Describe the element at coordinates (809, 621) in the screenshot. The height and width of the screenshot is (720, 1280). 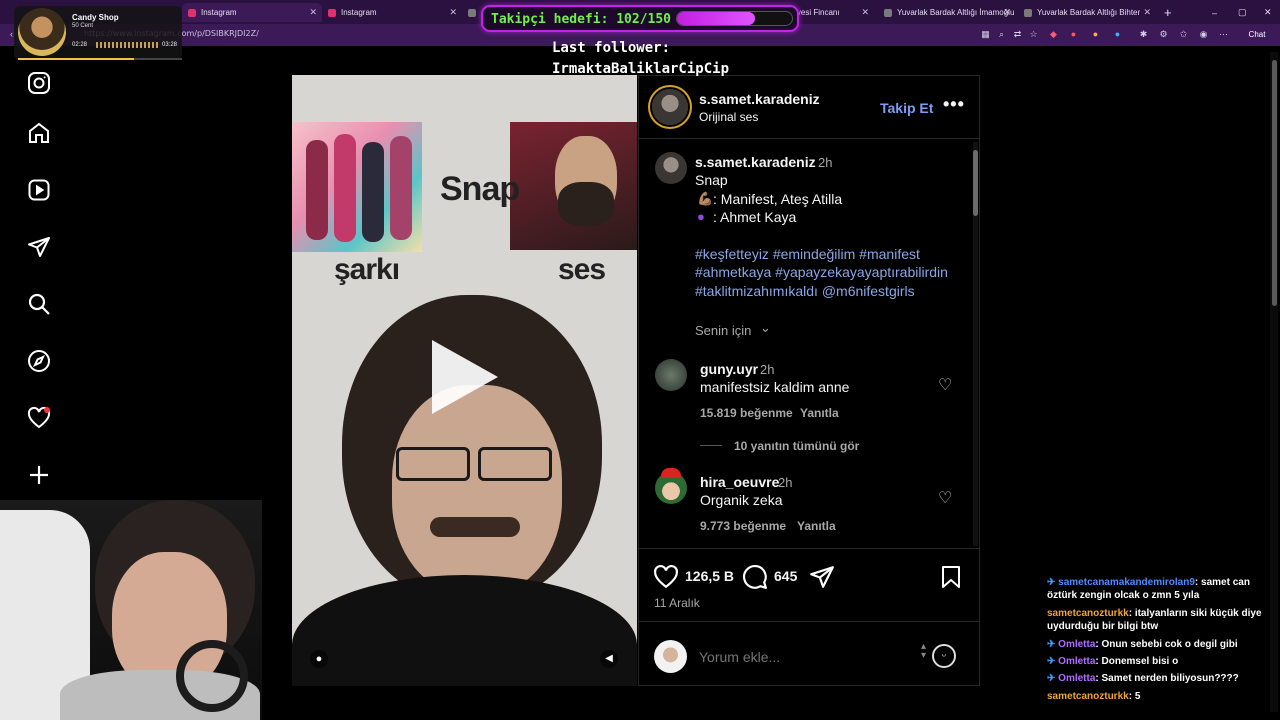
I see `divider` at that location.